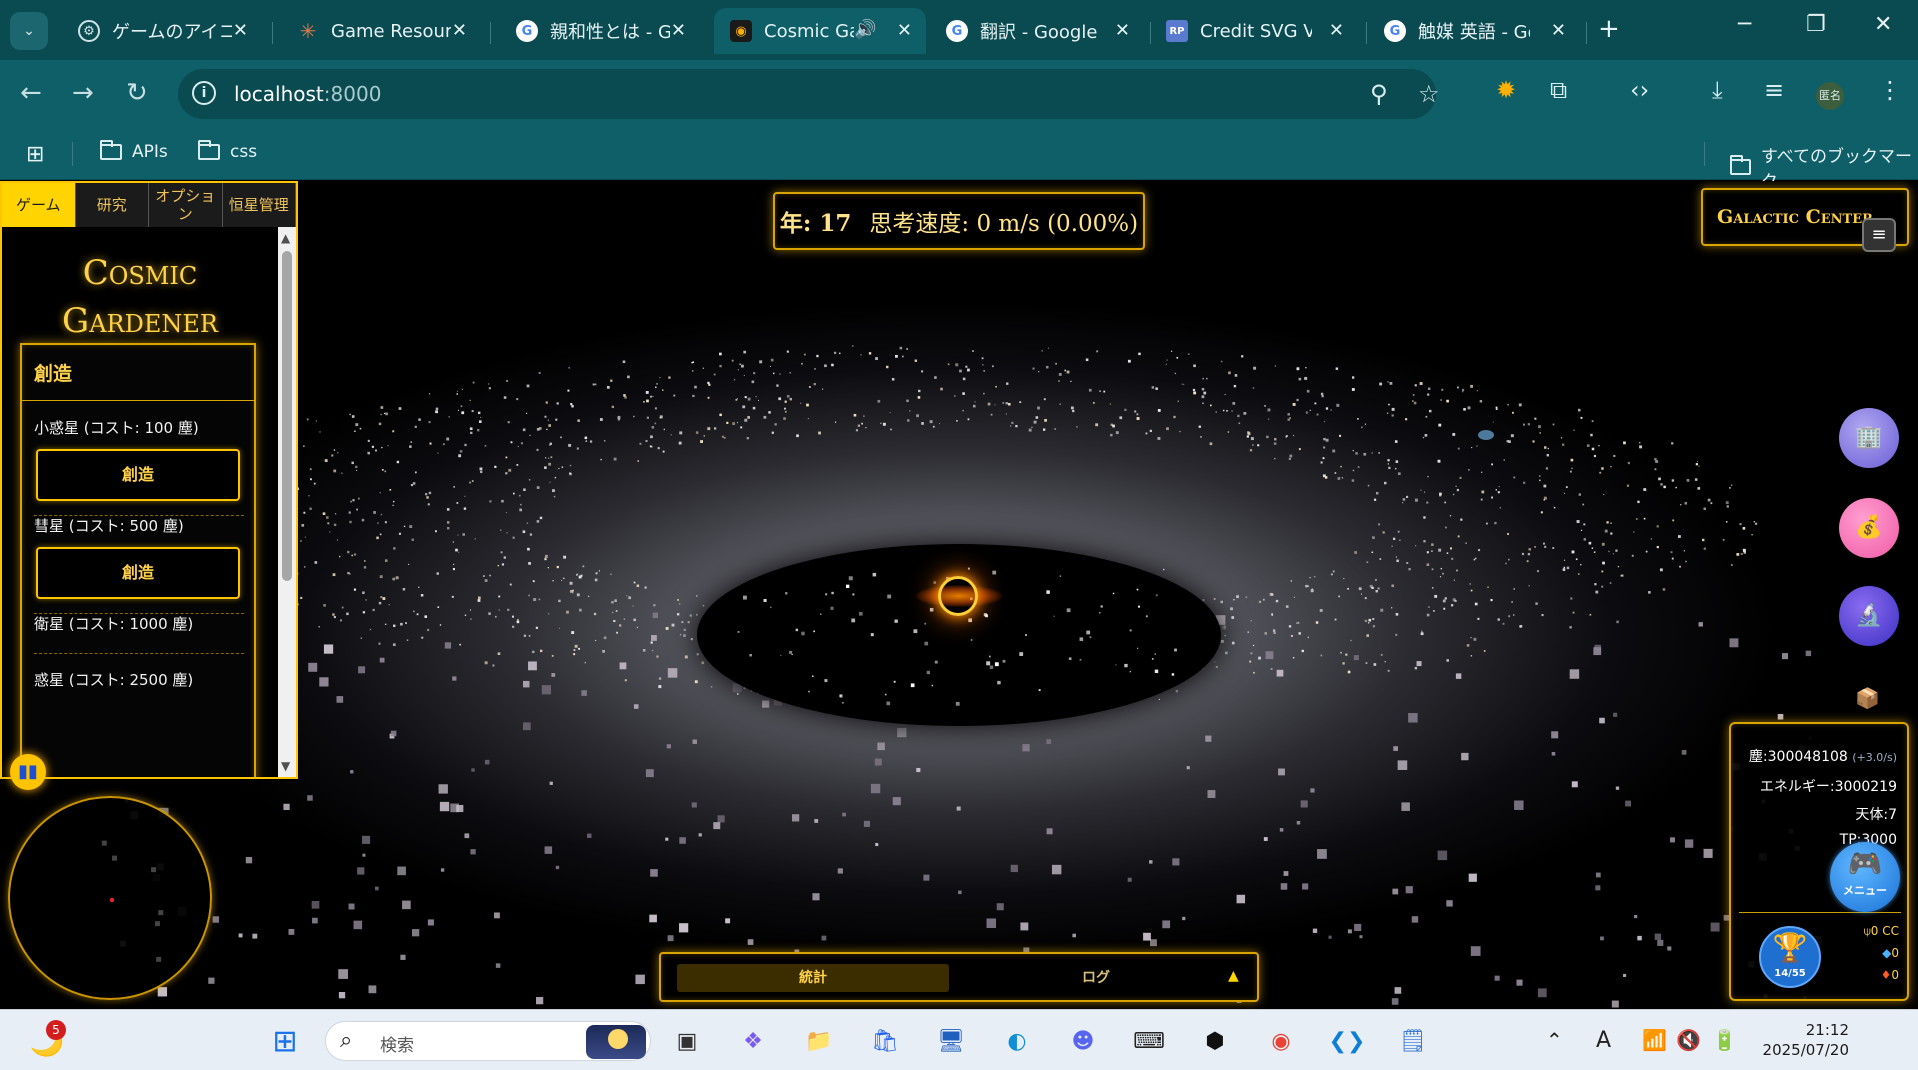 The width and height of the screenshot is (1918, 1070). What do you see at coordinates (1830, 96) in the screenshot?
I see `profile-avatar: 匿名` at bounding box center [1830, 96].